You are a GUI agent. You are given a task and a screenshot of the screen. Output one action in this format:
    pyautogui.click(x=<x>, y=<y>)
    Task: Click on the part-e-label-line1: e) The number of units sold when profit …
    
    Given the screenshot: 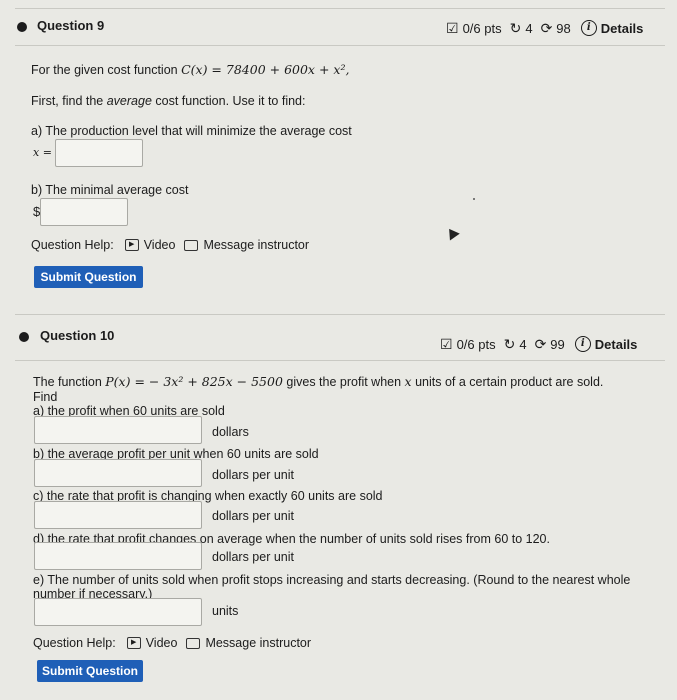 What is the action you would take?
    pyautogui.click(x=332, y=580)
    